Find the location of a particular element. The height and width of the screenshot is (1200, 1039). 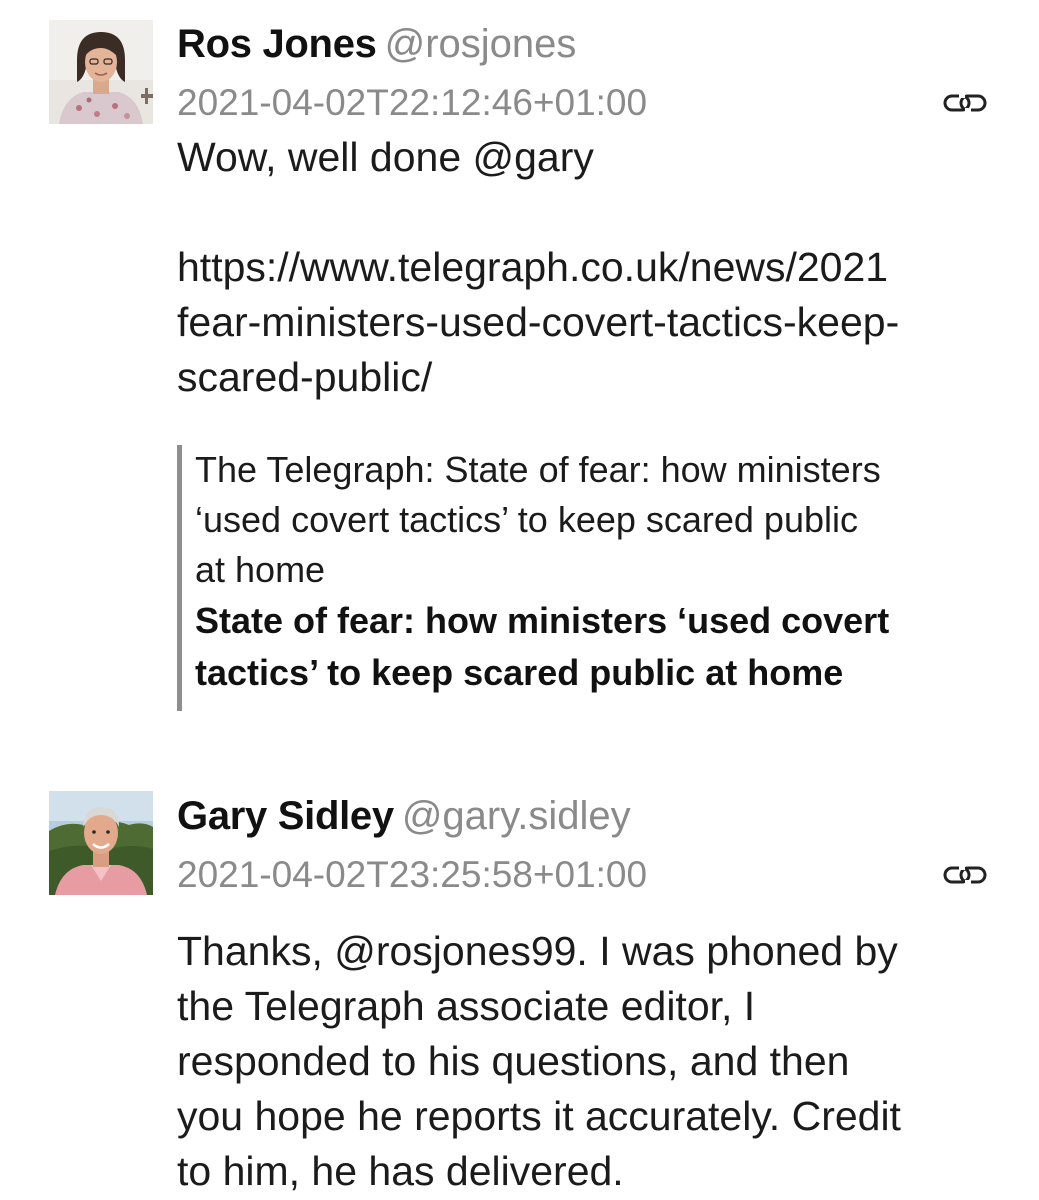

author-handle: @gary.sidley is located at coordinates (516, 816).